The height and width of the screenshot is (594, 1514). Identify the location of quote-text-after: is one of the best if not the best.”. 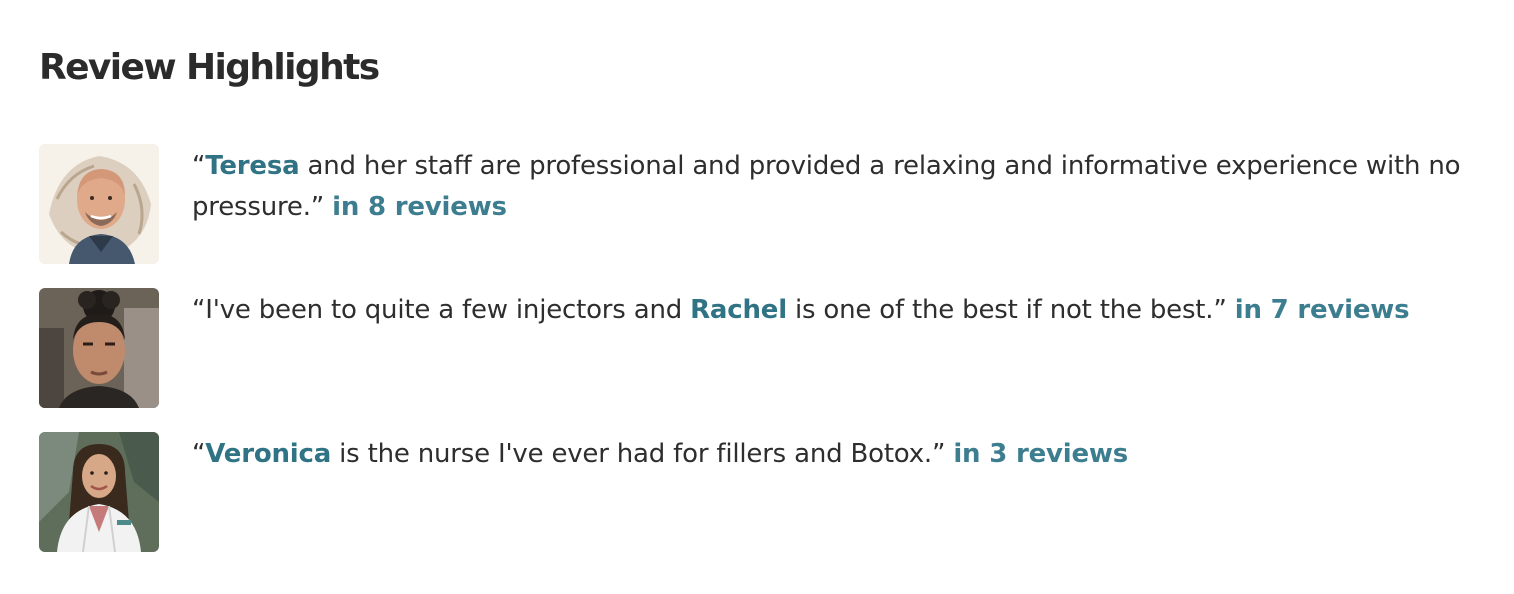
(1006, 310).